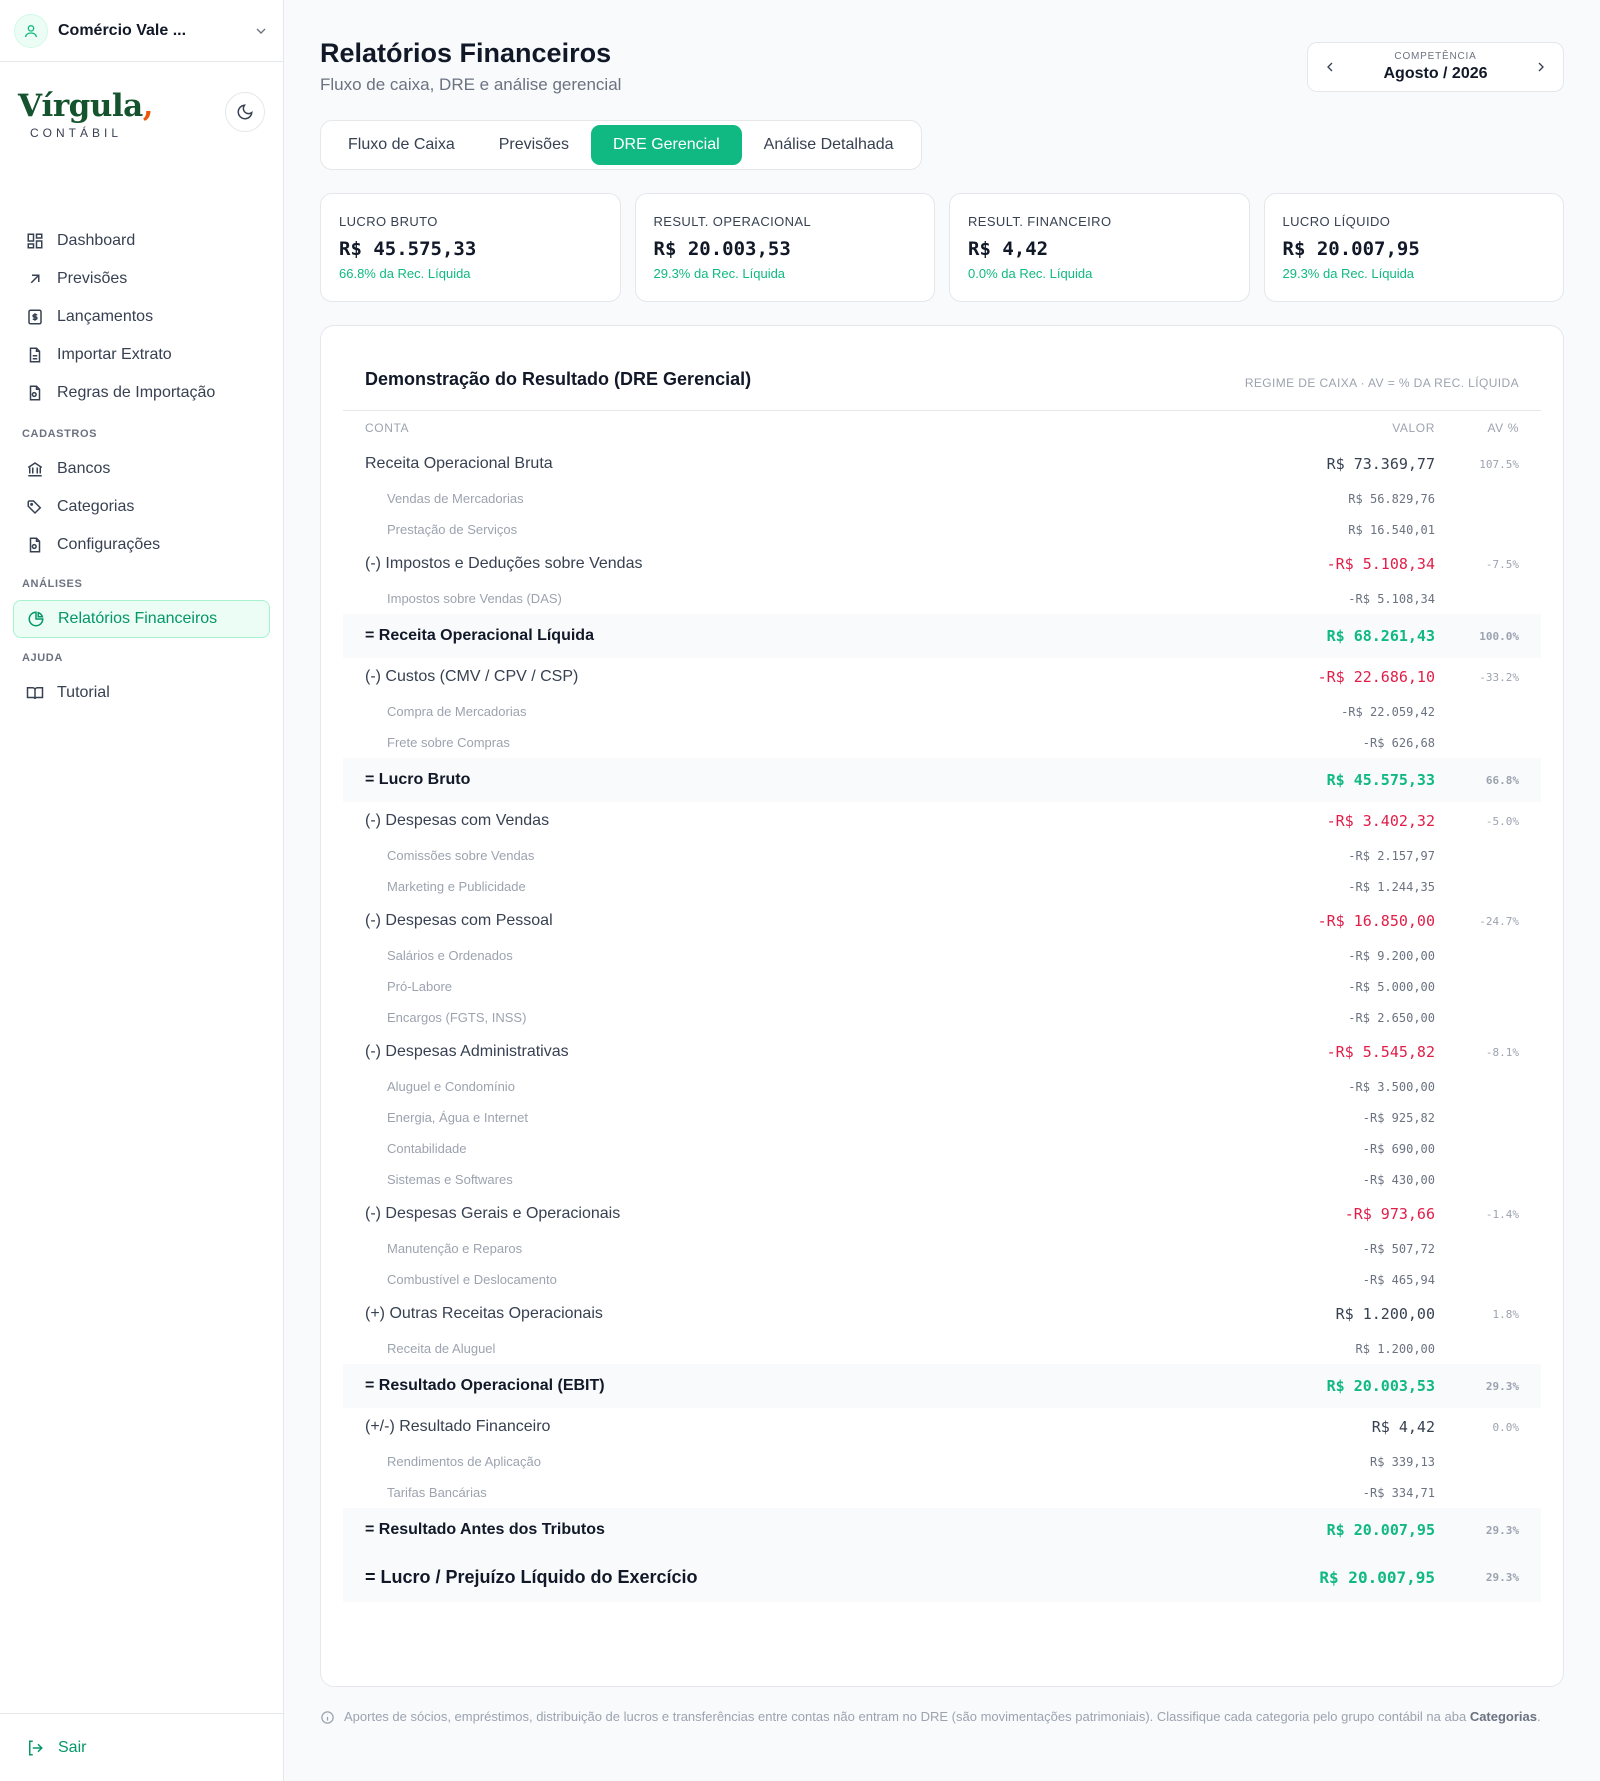 This screenshot has height=1781, width=1600. Describe the element at coordinates (35, 469) in the screenshot. I see `bank-icon` at that location.